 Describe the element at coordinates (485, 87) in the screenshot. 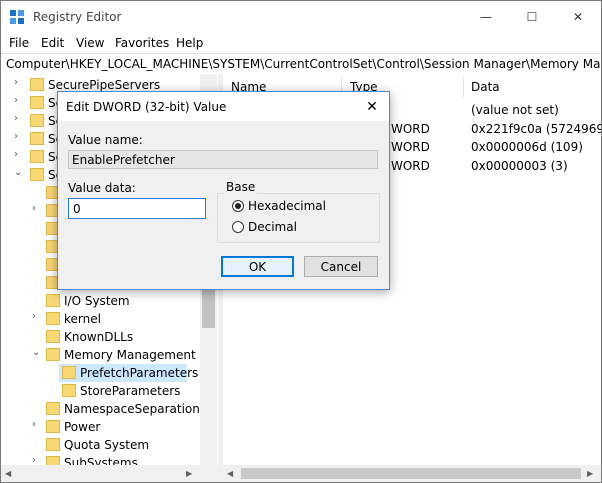

I see `column-header-data: Data` at that location.